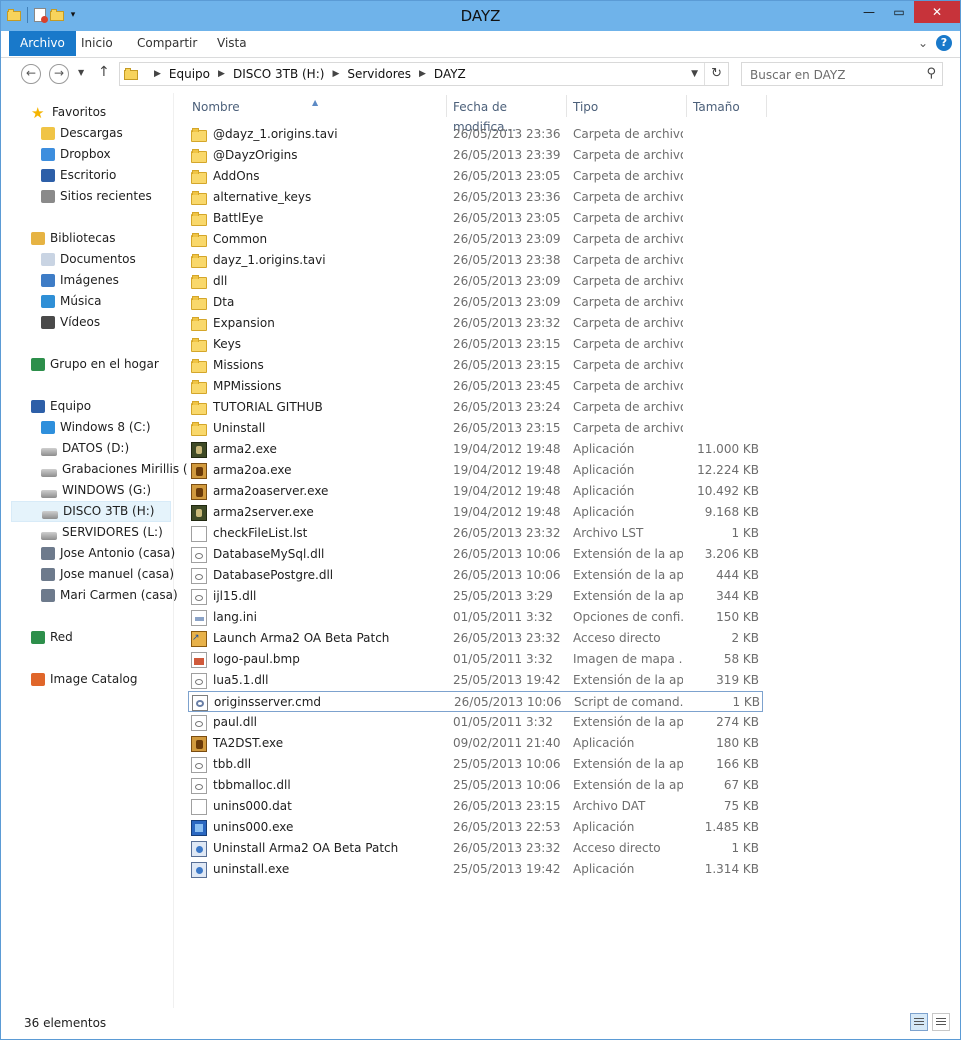 This screenshot has height=1040, width=961. What do you see at coordinates (713, 74) in the screenshot?
I see `refresh-icon: ↻` at bounding box center [713, 74].